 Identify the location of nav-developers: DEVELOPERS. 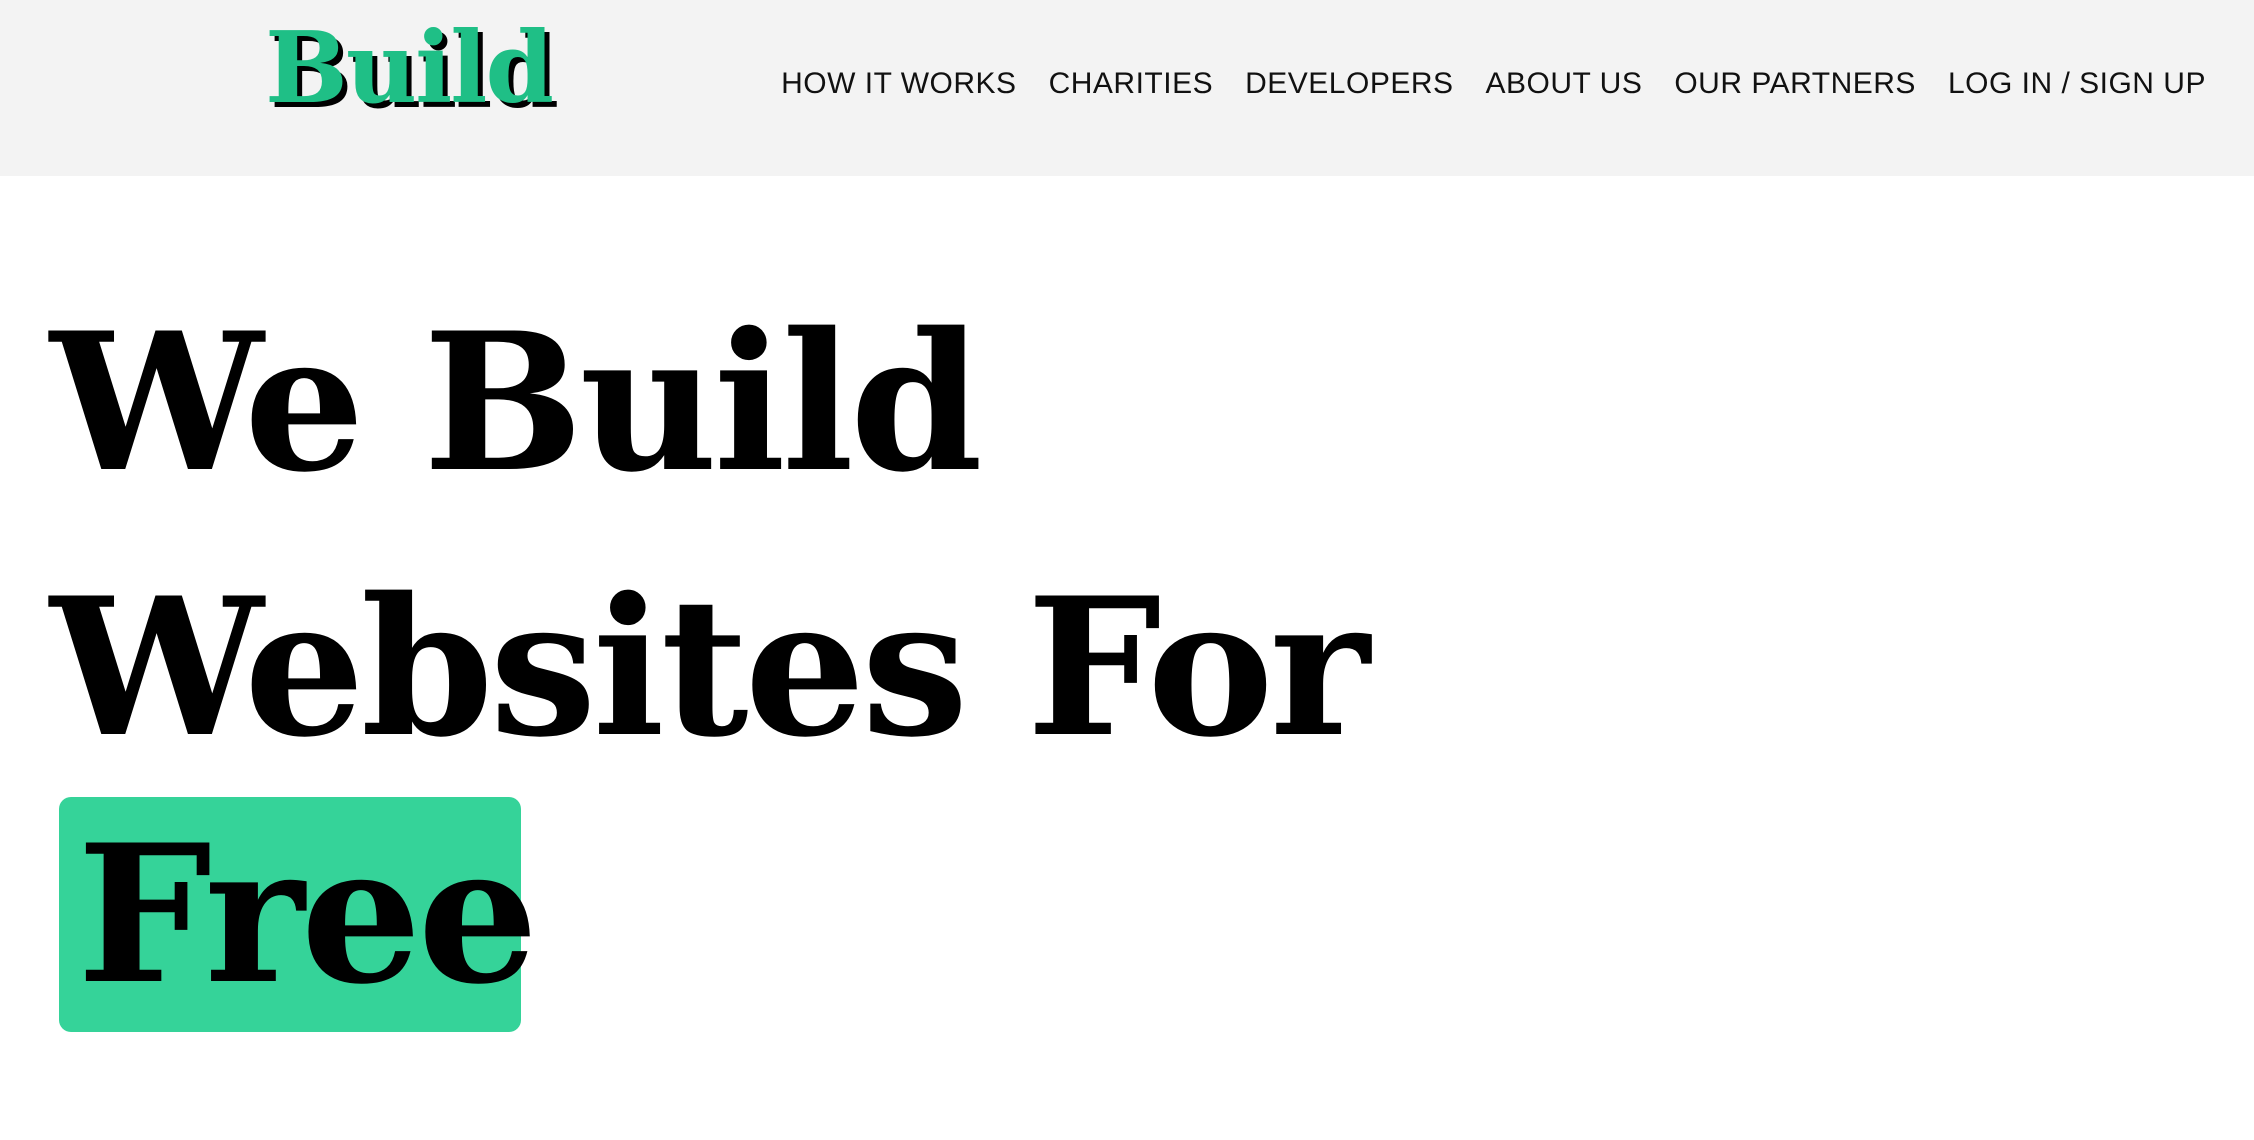
(1349, 84).